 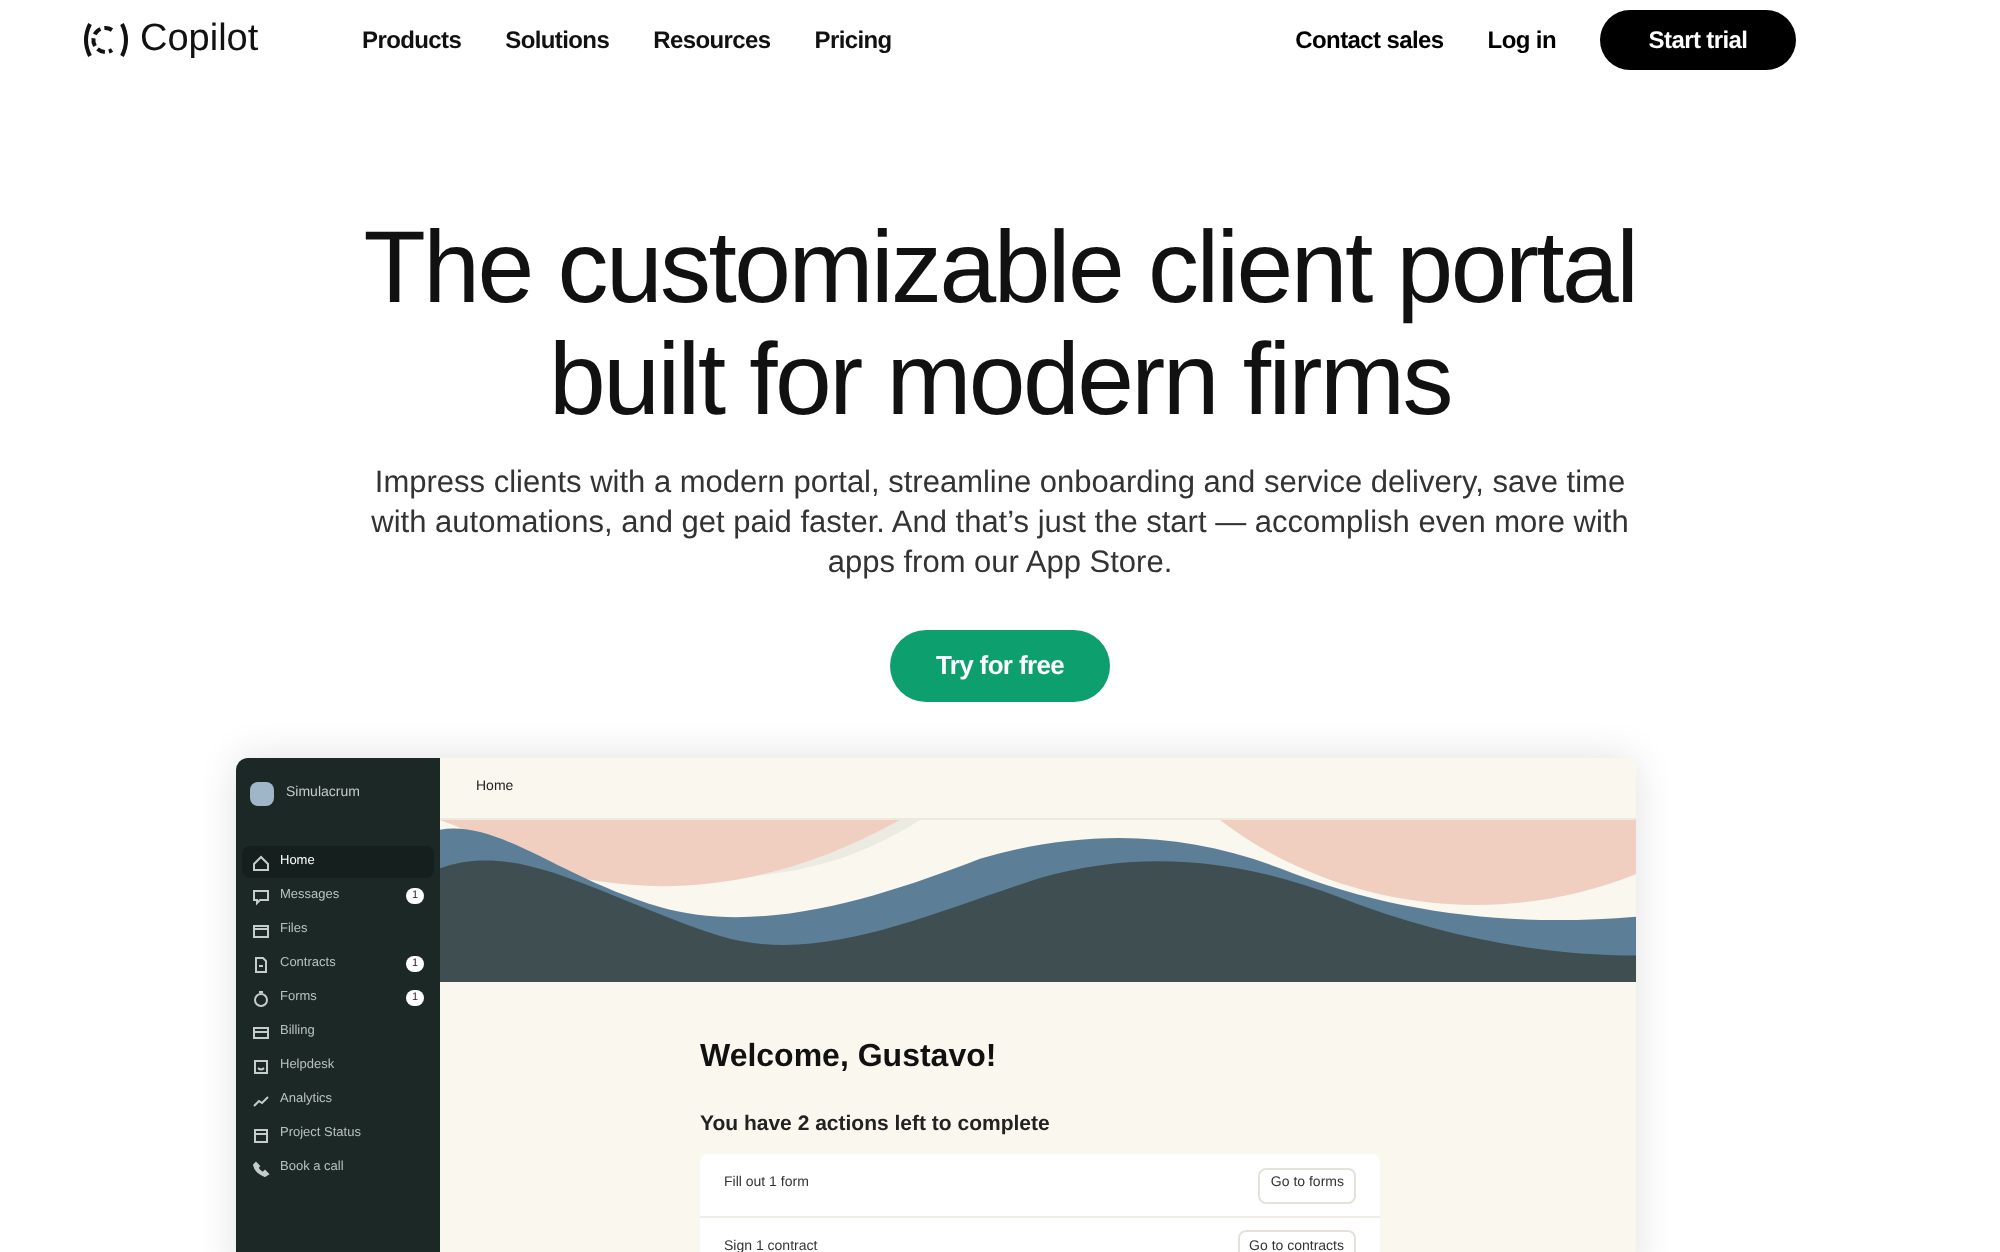 What do you see at coordinates (1000, 524) in the screenshot?
I see `hero-subtitle: Impress clients with a modern portal, streamline onboarding and service delivery, save time with automations, and get paid faster. And that’s just the start — accomplish even more with apps from our App Store.` at bounding box center [1000, 524].